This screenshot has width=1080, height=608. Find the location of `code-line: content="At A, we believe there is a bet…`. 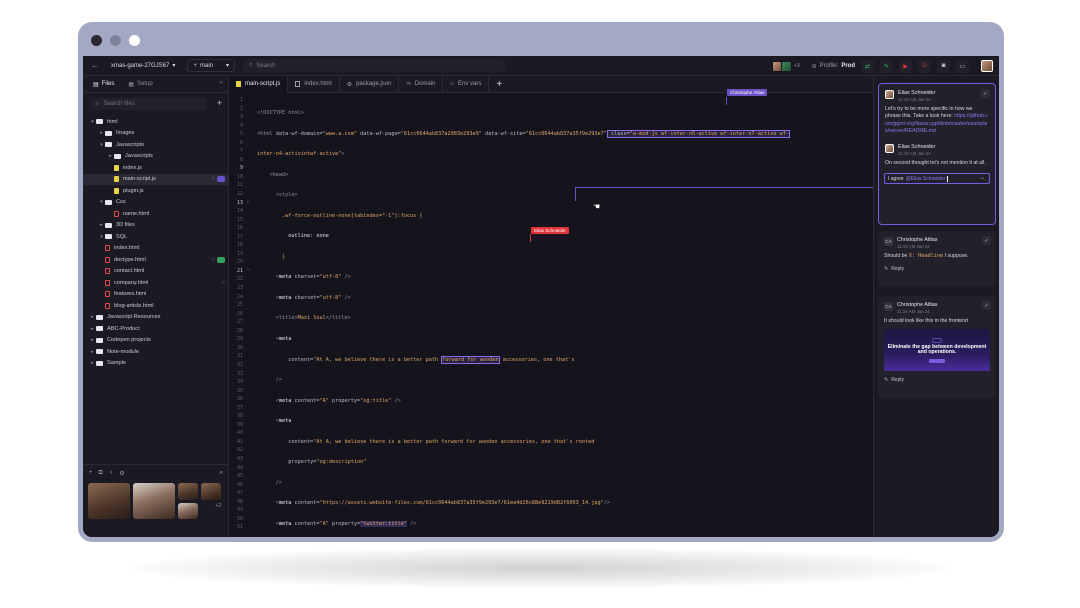

code-line: content="At A, we believe there is a bet… is located at coordinates (431, 359).